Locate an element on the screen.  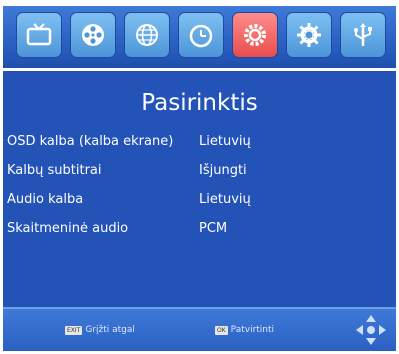
tab-tv is located at coordinates (39, 35).